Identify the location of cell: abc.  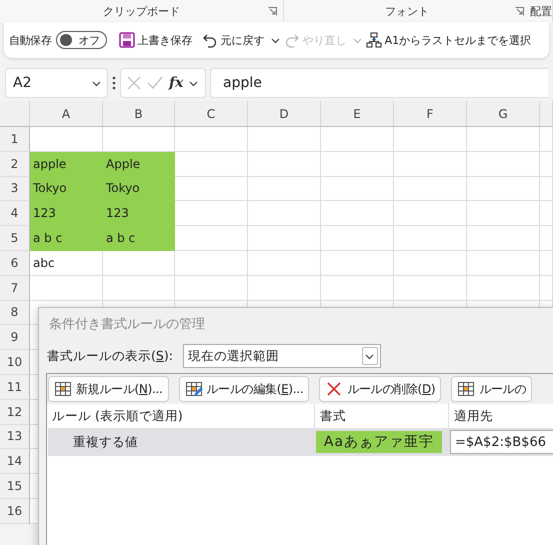
(66, 263).